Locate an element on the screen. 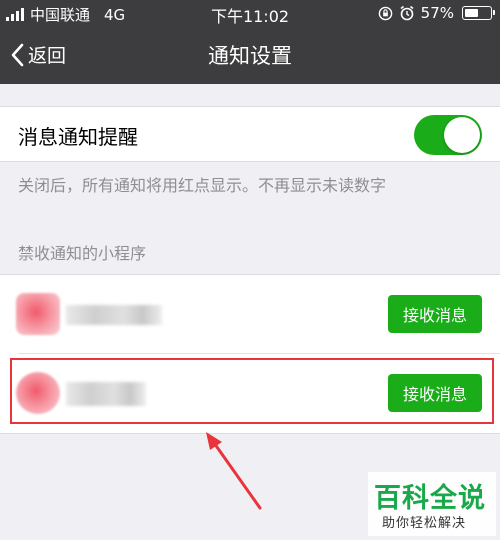 This screenshot has width=500, height=540. battery-percent: 57% is located at coordinates (437, 13).